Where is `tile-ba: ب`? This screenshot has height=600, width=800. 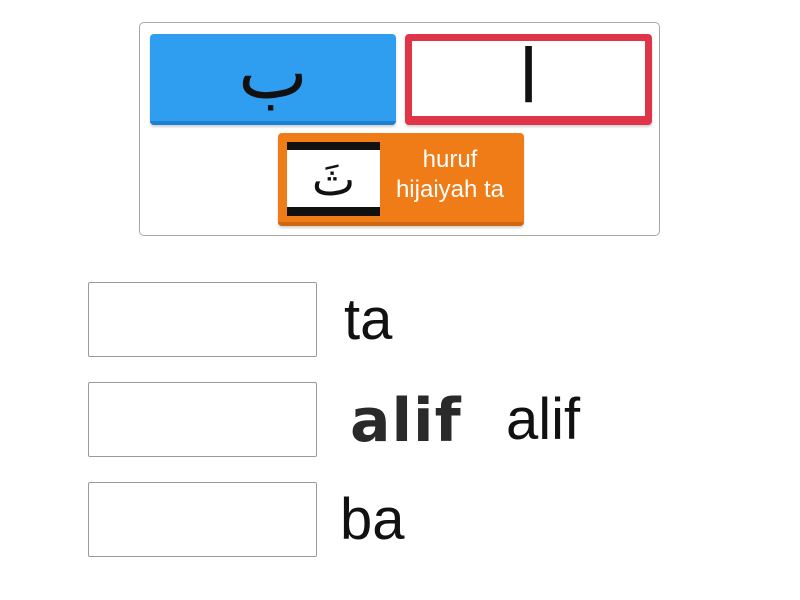
tile-ba: ب is located at coordinates (273, 79).